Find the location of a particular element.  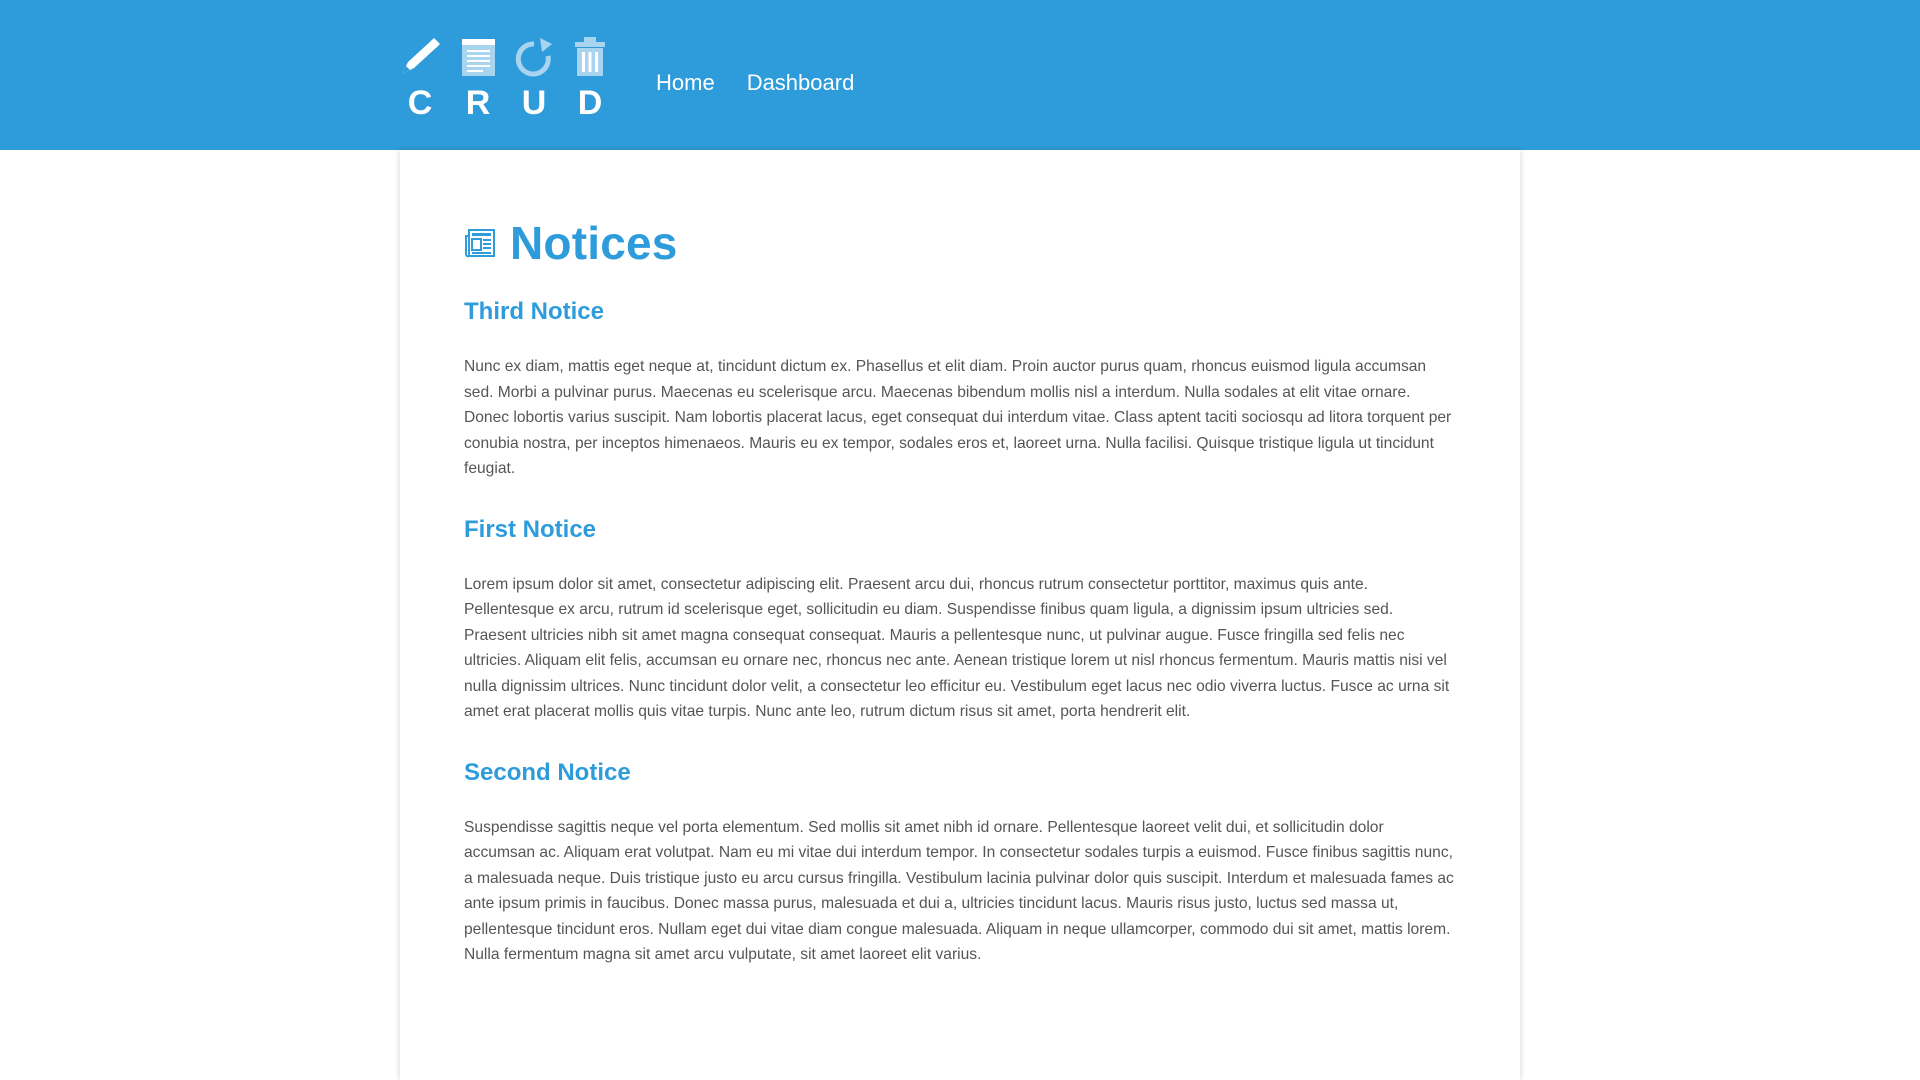

logo-letter-d: D is located at coordinates (590, 100).